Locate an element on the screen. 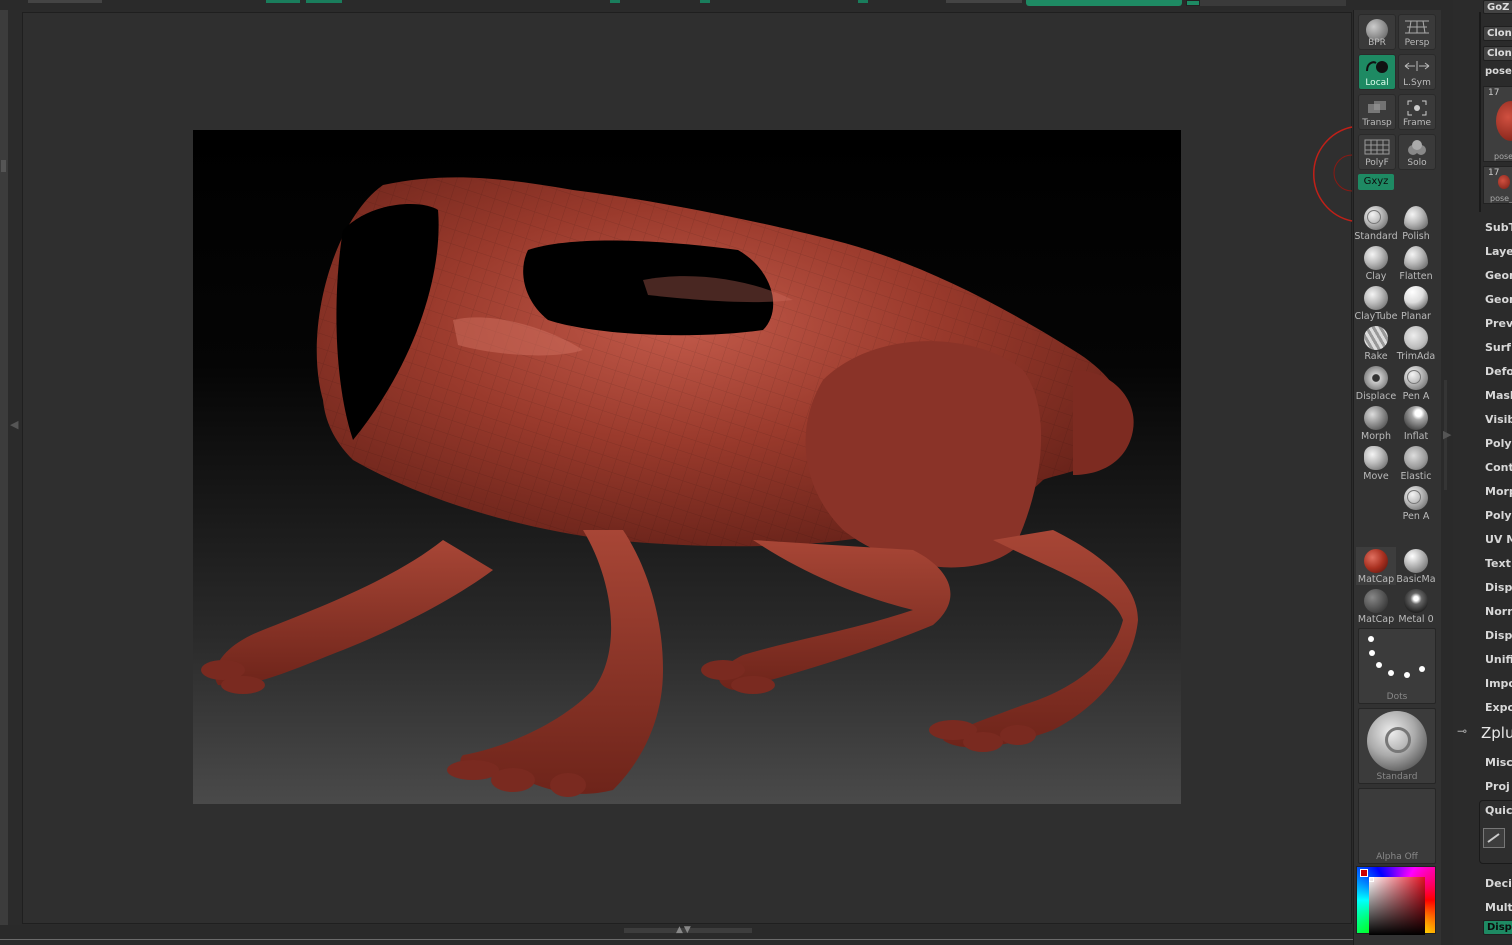 This screenshot has height=945, width=1512. lsym-button: L.Sym is located at coordinates (1417, 72).